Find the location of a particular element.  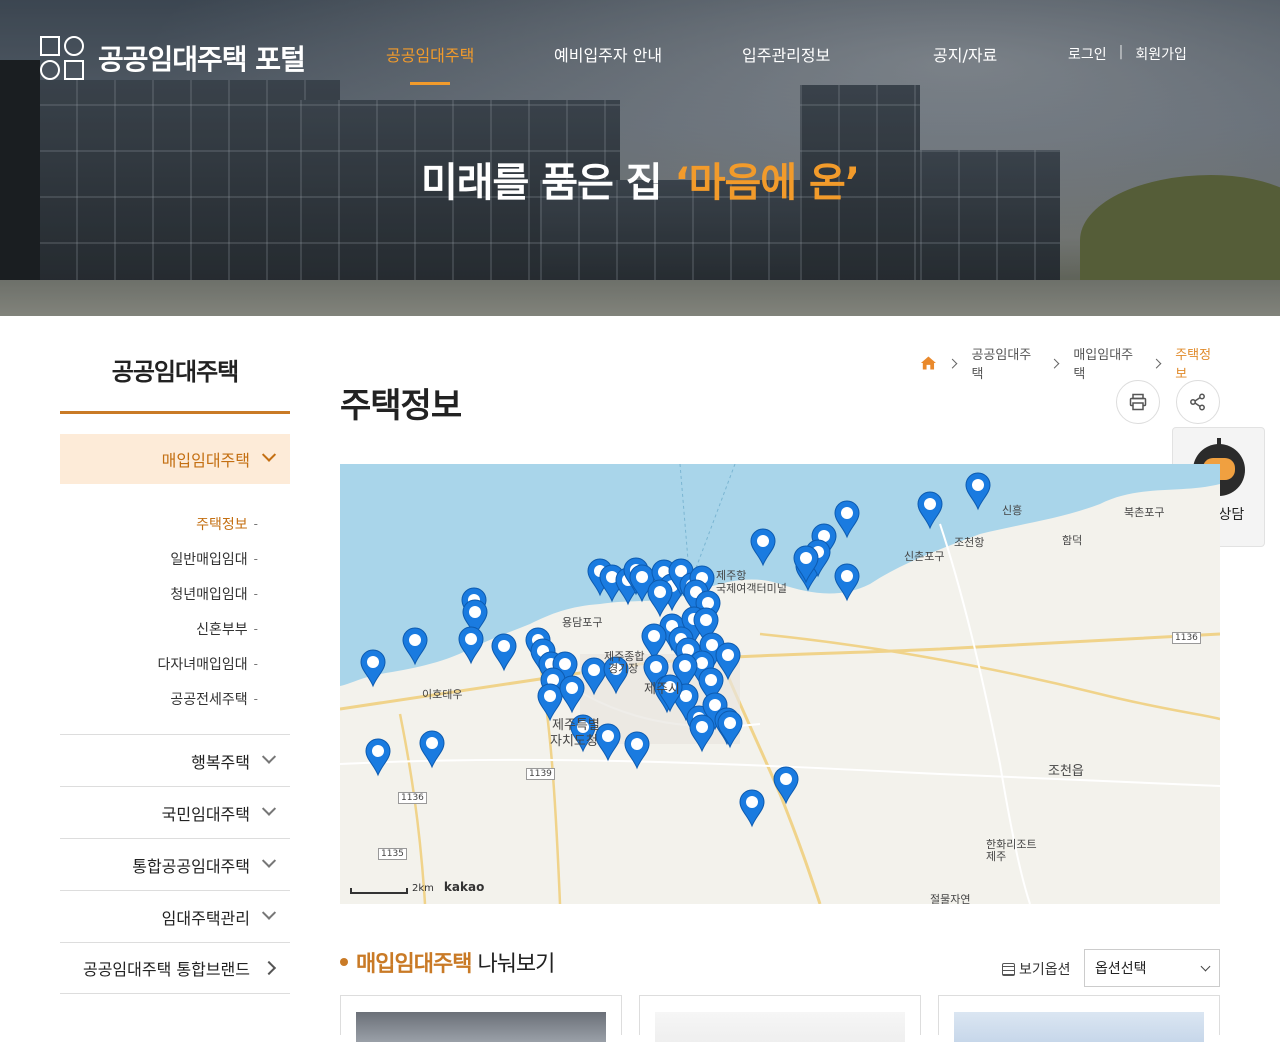

side-nav-item-label: 국민임대주택 is located at coordinates (205, 814).